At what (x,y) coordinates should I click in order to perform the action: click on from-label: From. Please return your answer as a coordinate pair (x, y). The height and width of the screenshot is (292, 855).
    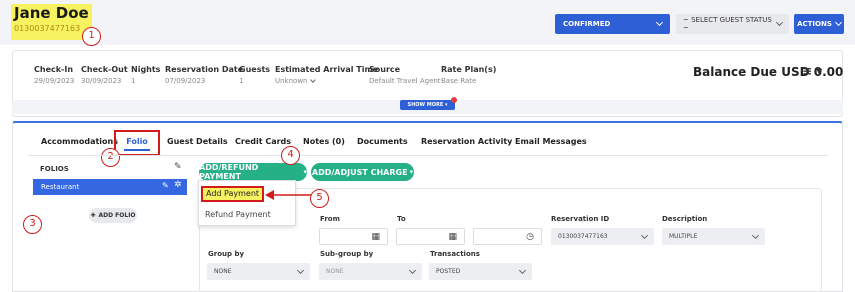
    Looking at the image, I should click on (330, 219).